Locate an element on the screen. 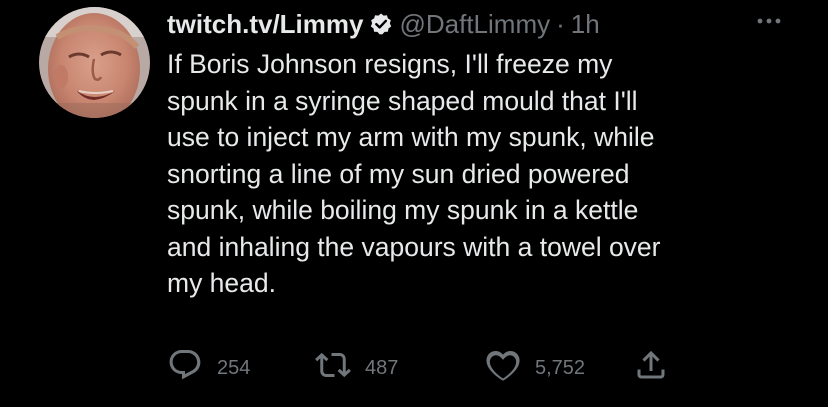 This screenshot has width=828, height=407. display-name: twitch.tv/Limmy is located at coordinates (265, 24).